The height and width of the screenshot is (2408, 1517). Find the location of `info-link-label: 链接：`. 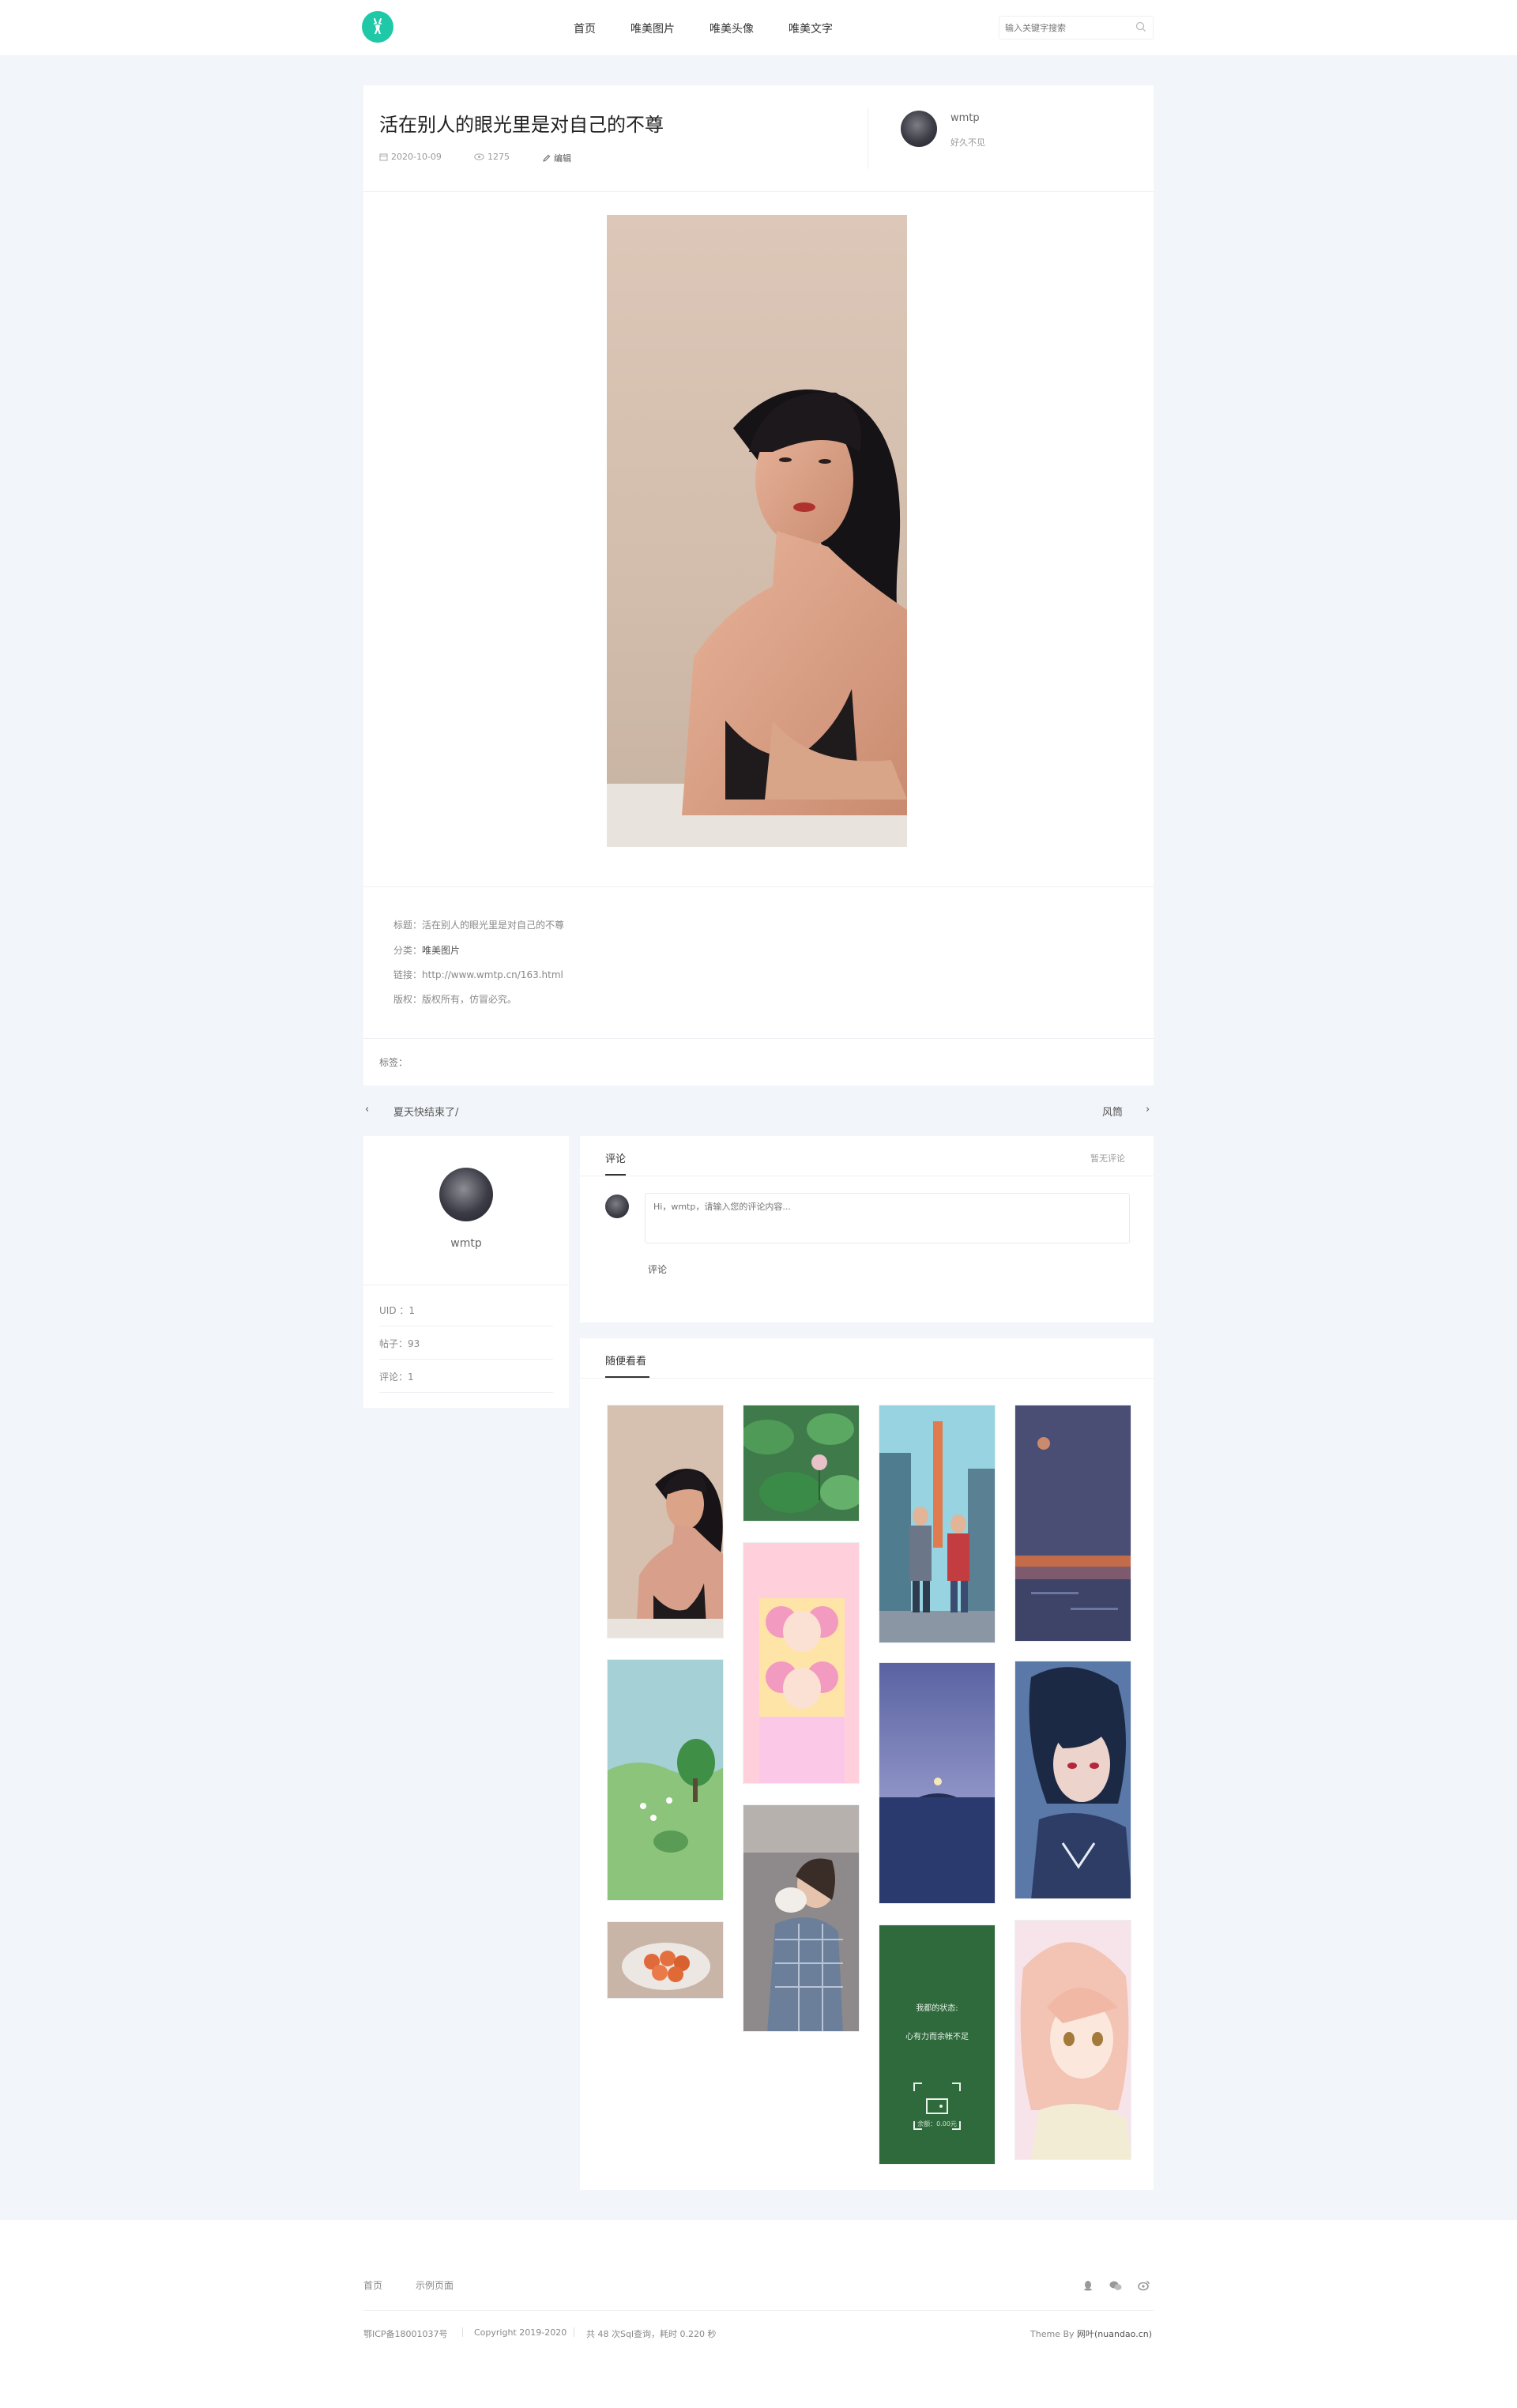

info-link-label: 链接： is located at coordinates (408, 974).